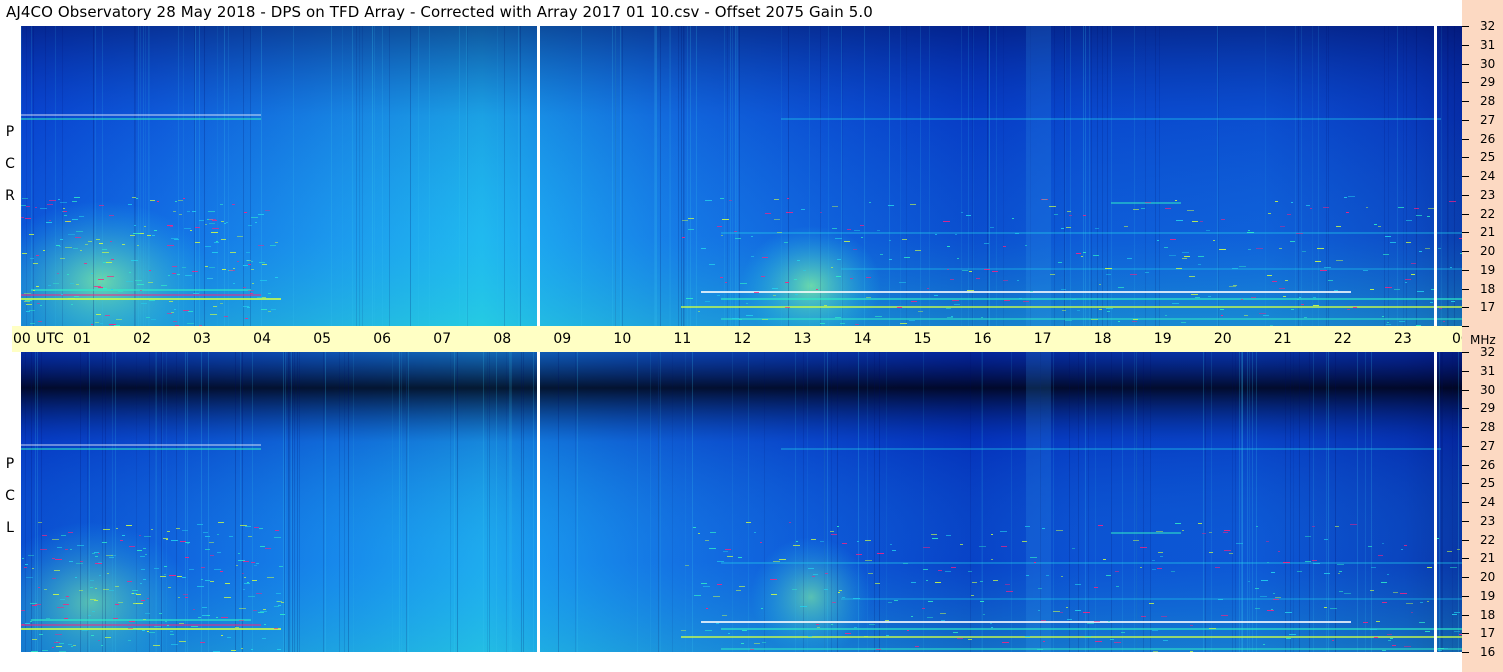  Describe the element at coordinates (1488, 63) in the screenshot. I see `frequency-tick-label: 30` at that location.